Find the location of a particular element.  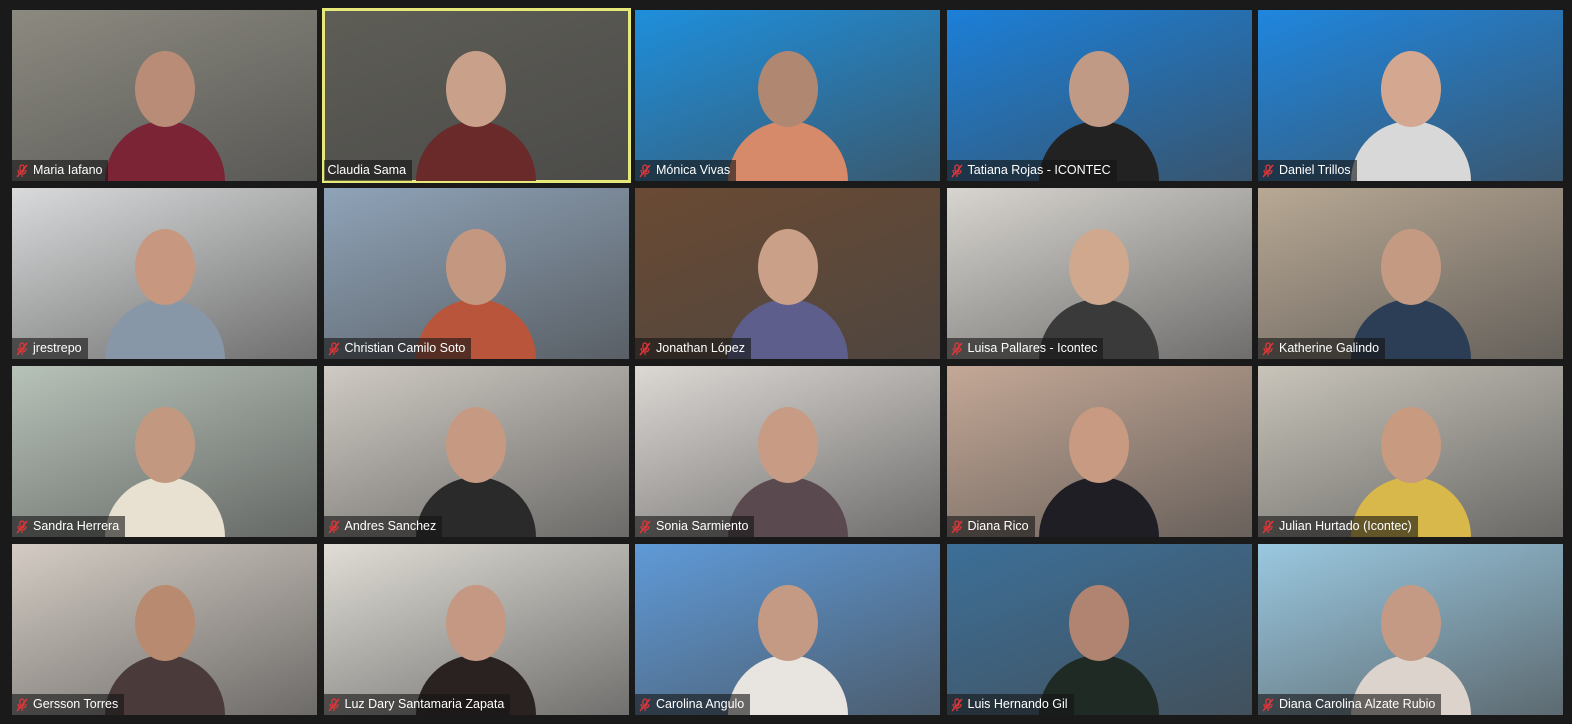

participant-name-label: Diana Carolina Alzate Rubio is located at coordinates (1350, 704).